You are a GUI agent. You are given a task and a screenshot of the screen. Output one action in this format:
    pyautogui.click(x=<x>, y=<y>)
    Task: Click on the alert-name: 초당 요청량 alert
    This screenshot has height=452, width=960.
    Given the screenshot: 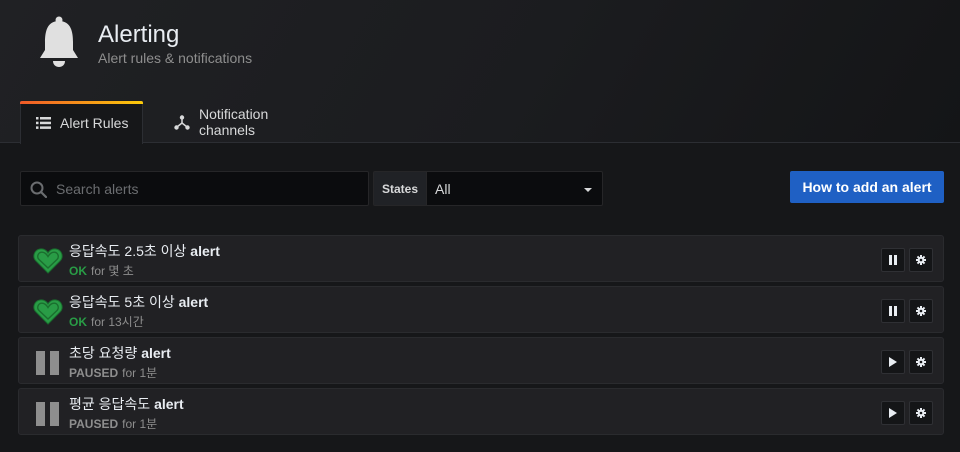 What is the action you would take?
    pyautogui.click(x=120, y=353)
    